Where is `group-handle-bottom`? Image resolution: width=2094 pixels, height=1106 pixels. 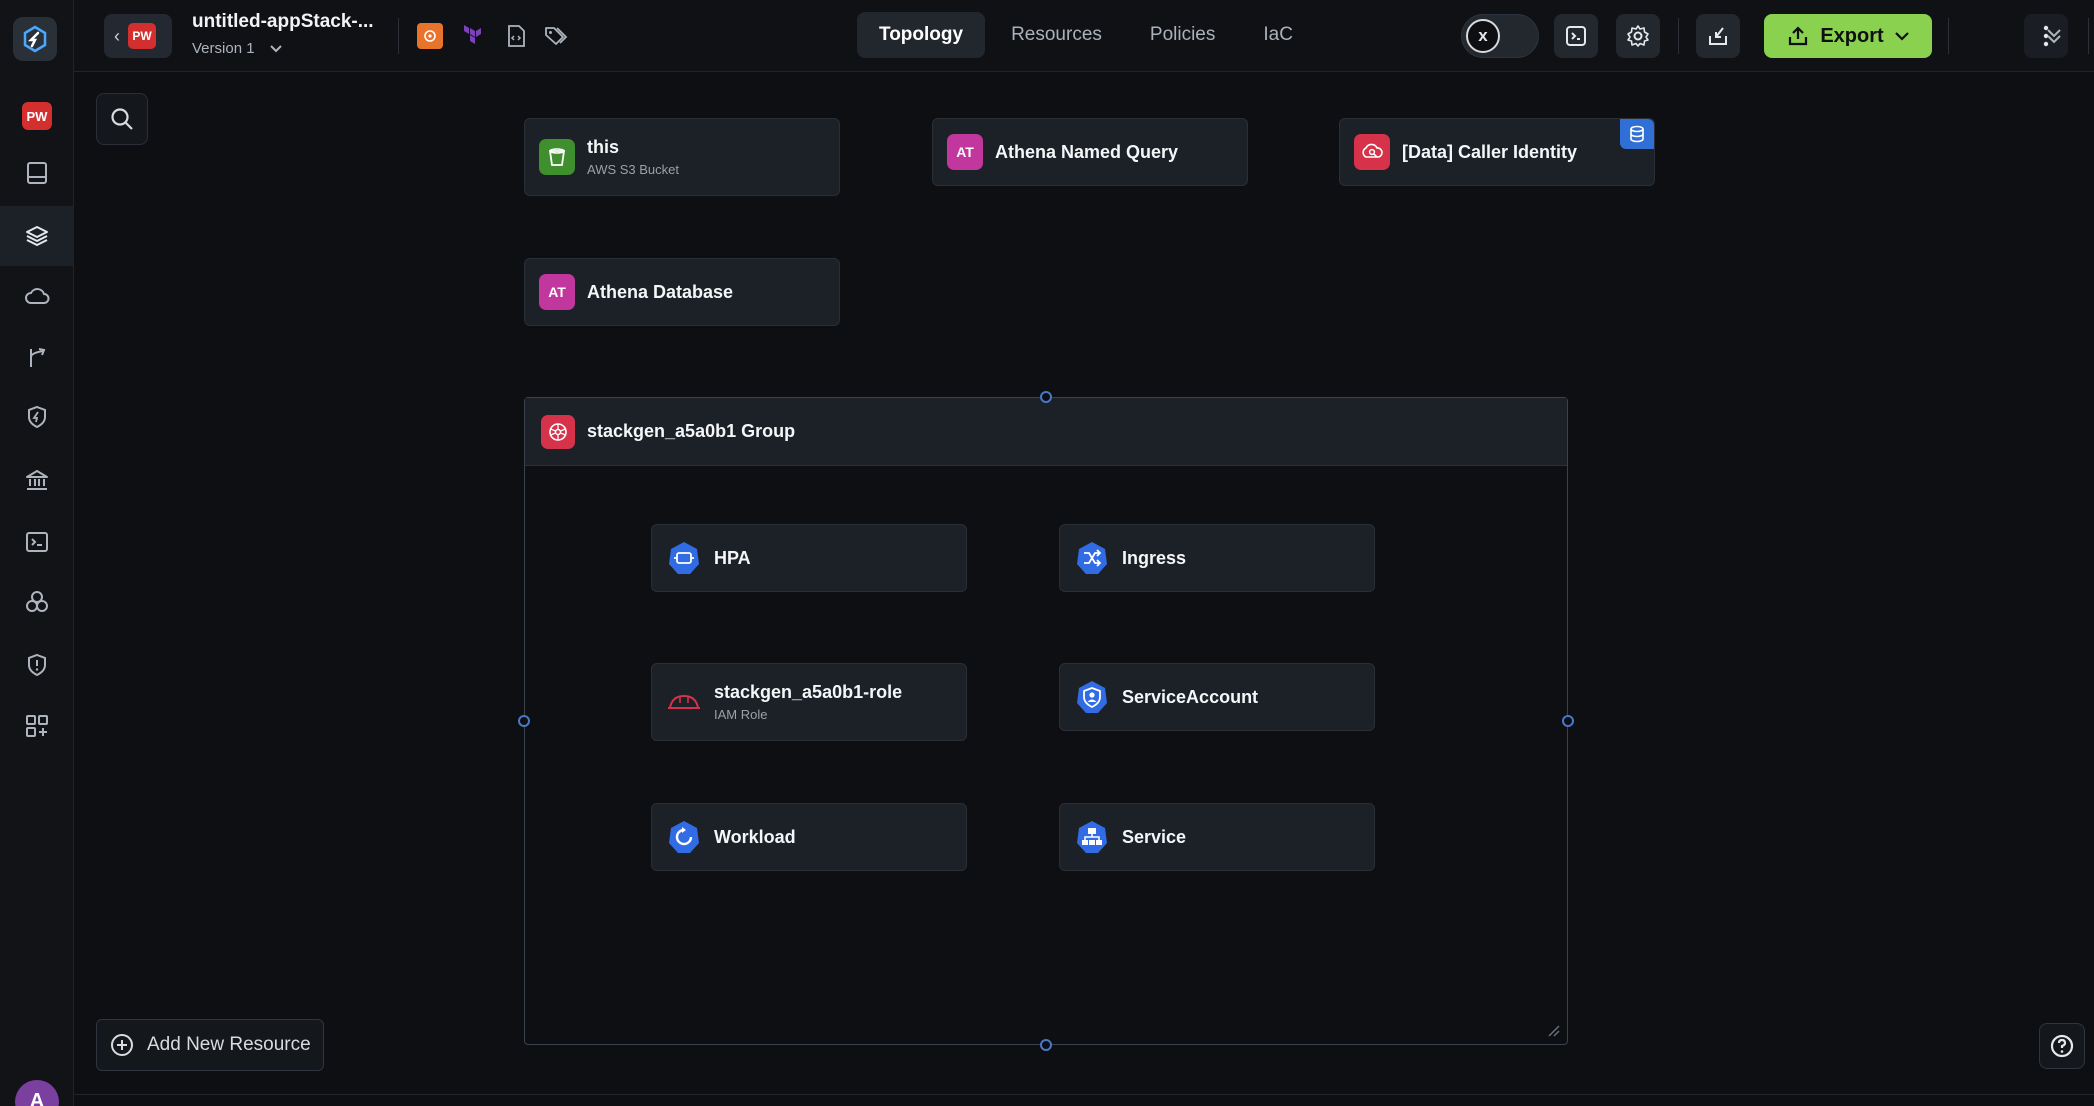 group-handle-bottom is located at coordinates (1046, 1045).